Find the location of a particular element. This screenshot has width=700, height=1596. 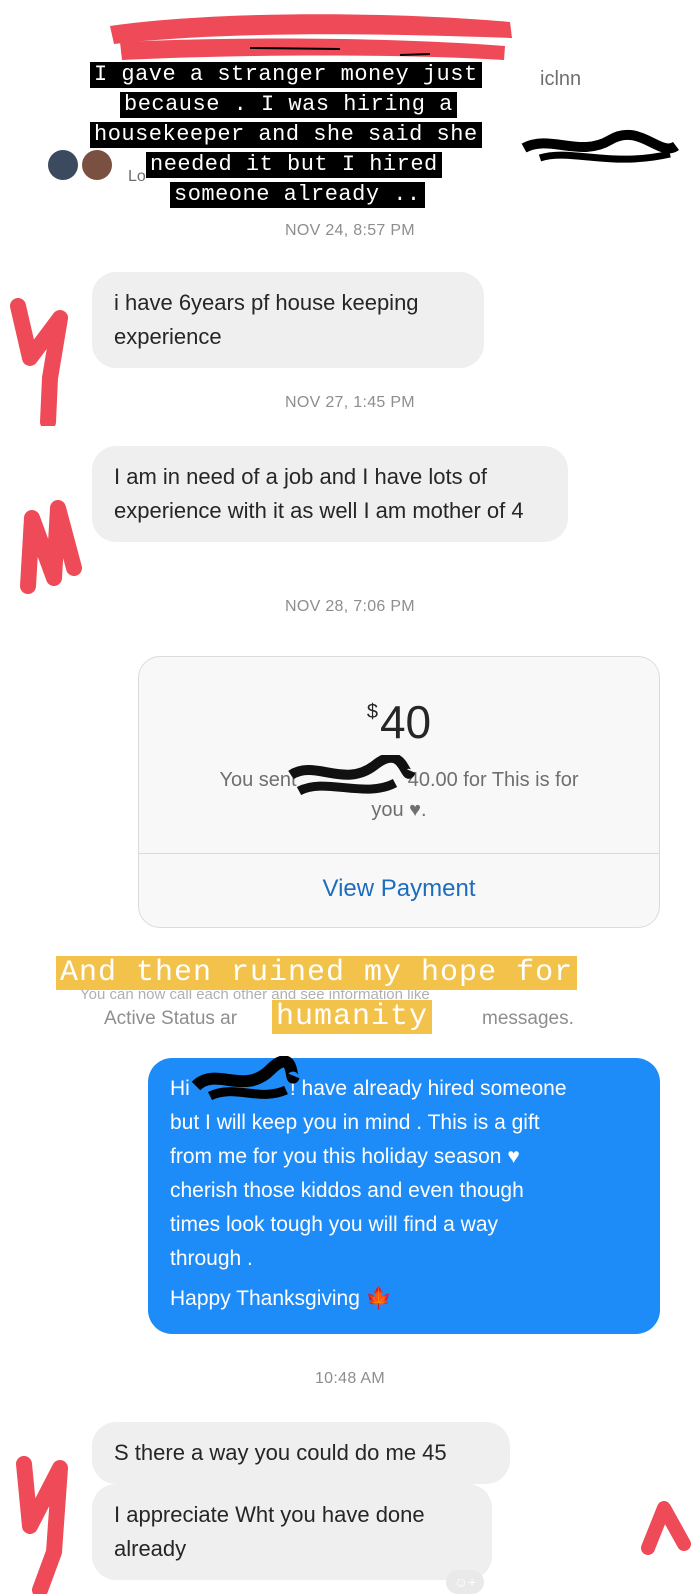

payment-amount: $40 is located at coordinates (399, 722).